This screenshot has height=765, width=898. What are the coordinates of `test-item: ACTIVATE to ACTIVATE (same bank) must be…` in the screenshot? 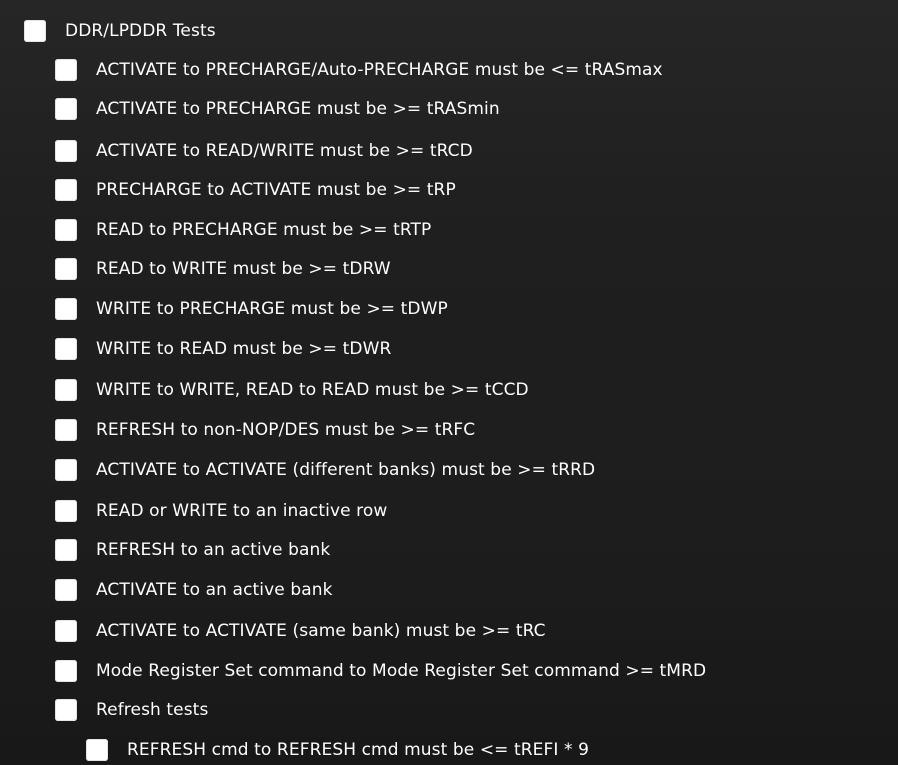 It's located at (273, 630).